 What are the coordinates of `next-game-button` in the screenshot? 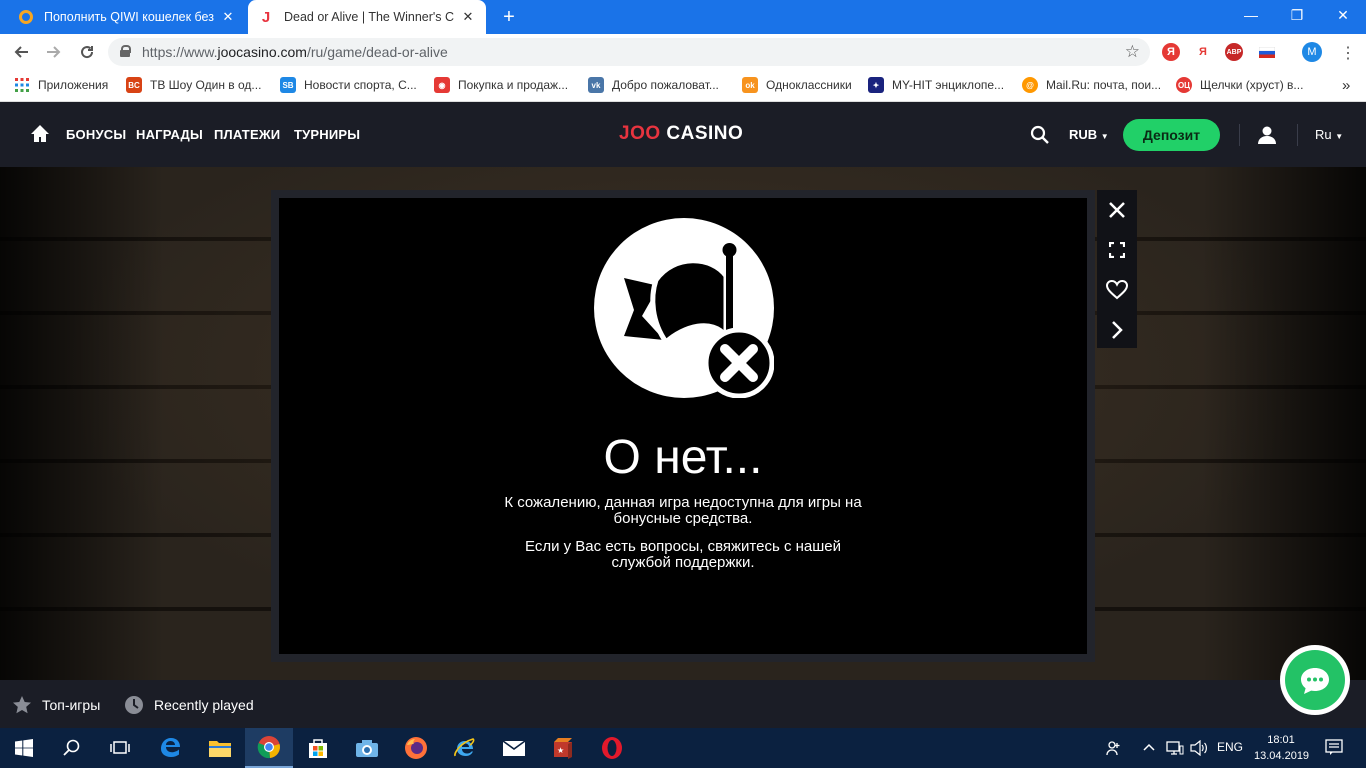 It's located at (1117, 330).